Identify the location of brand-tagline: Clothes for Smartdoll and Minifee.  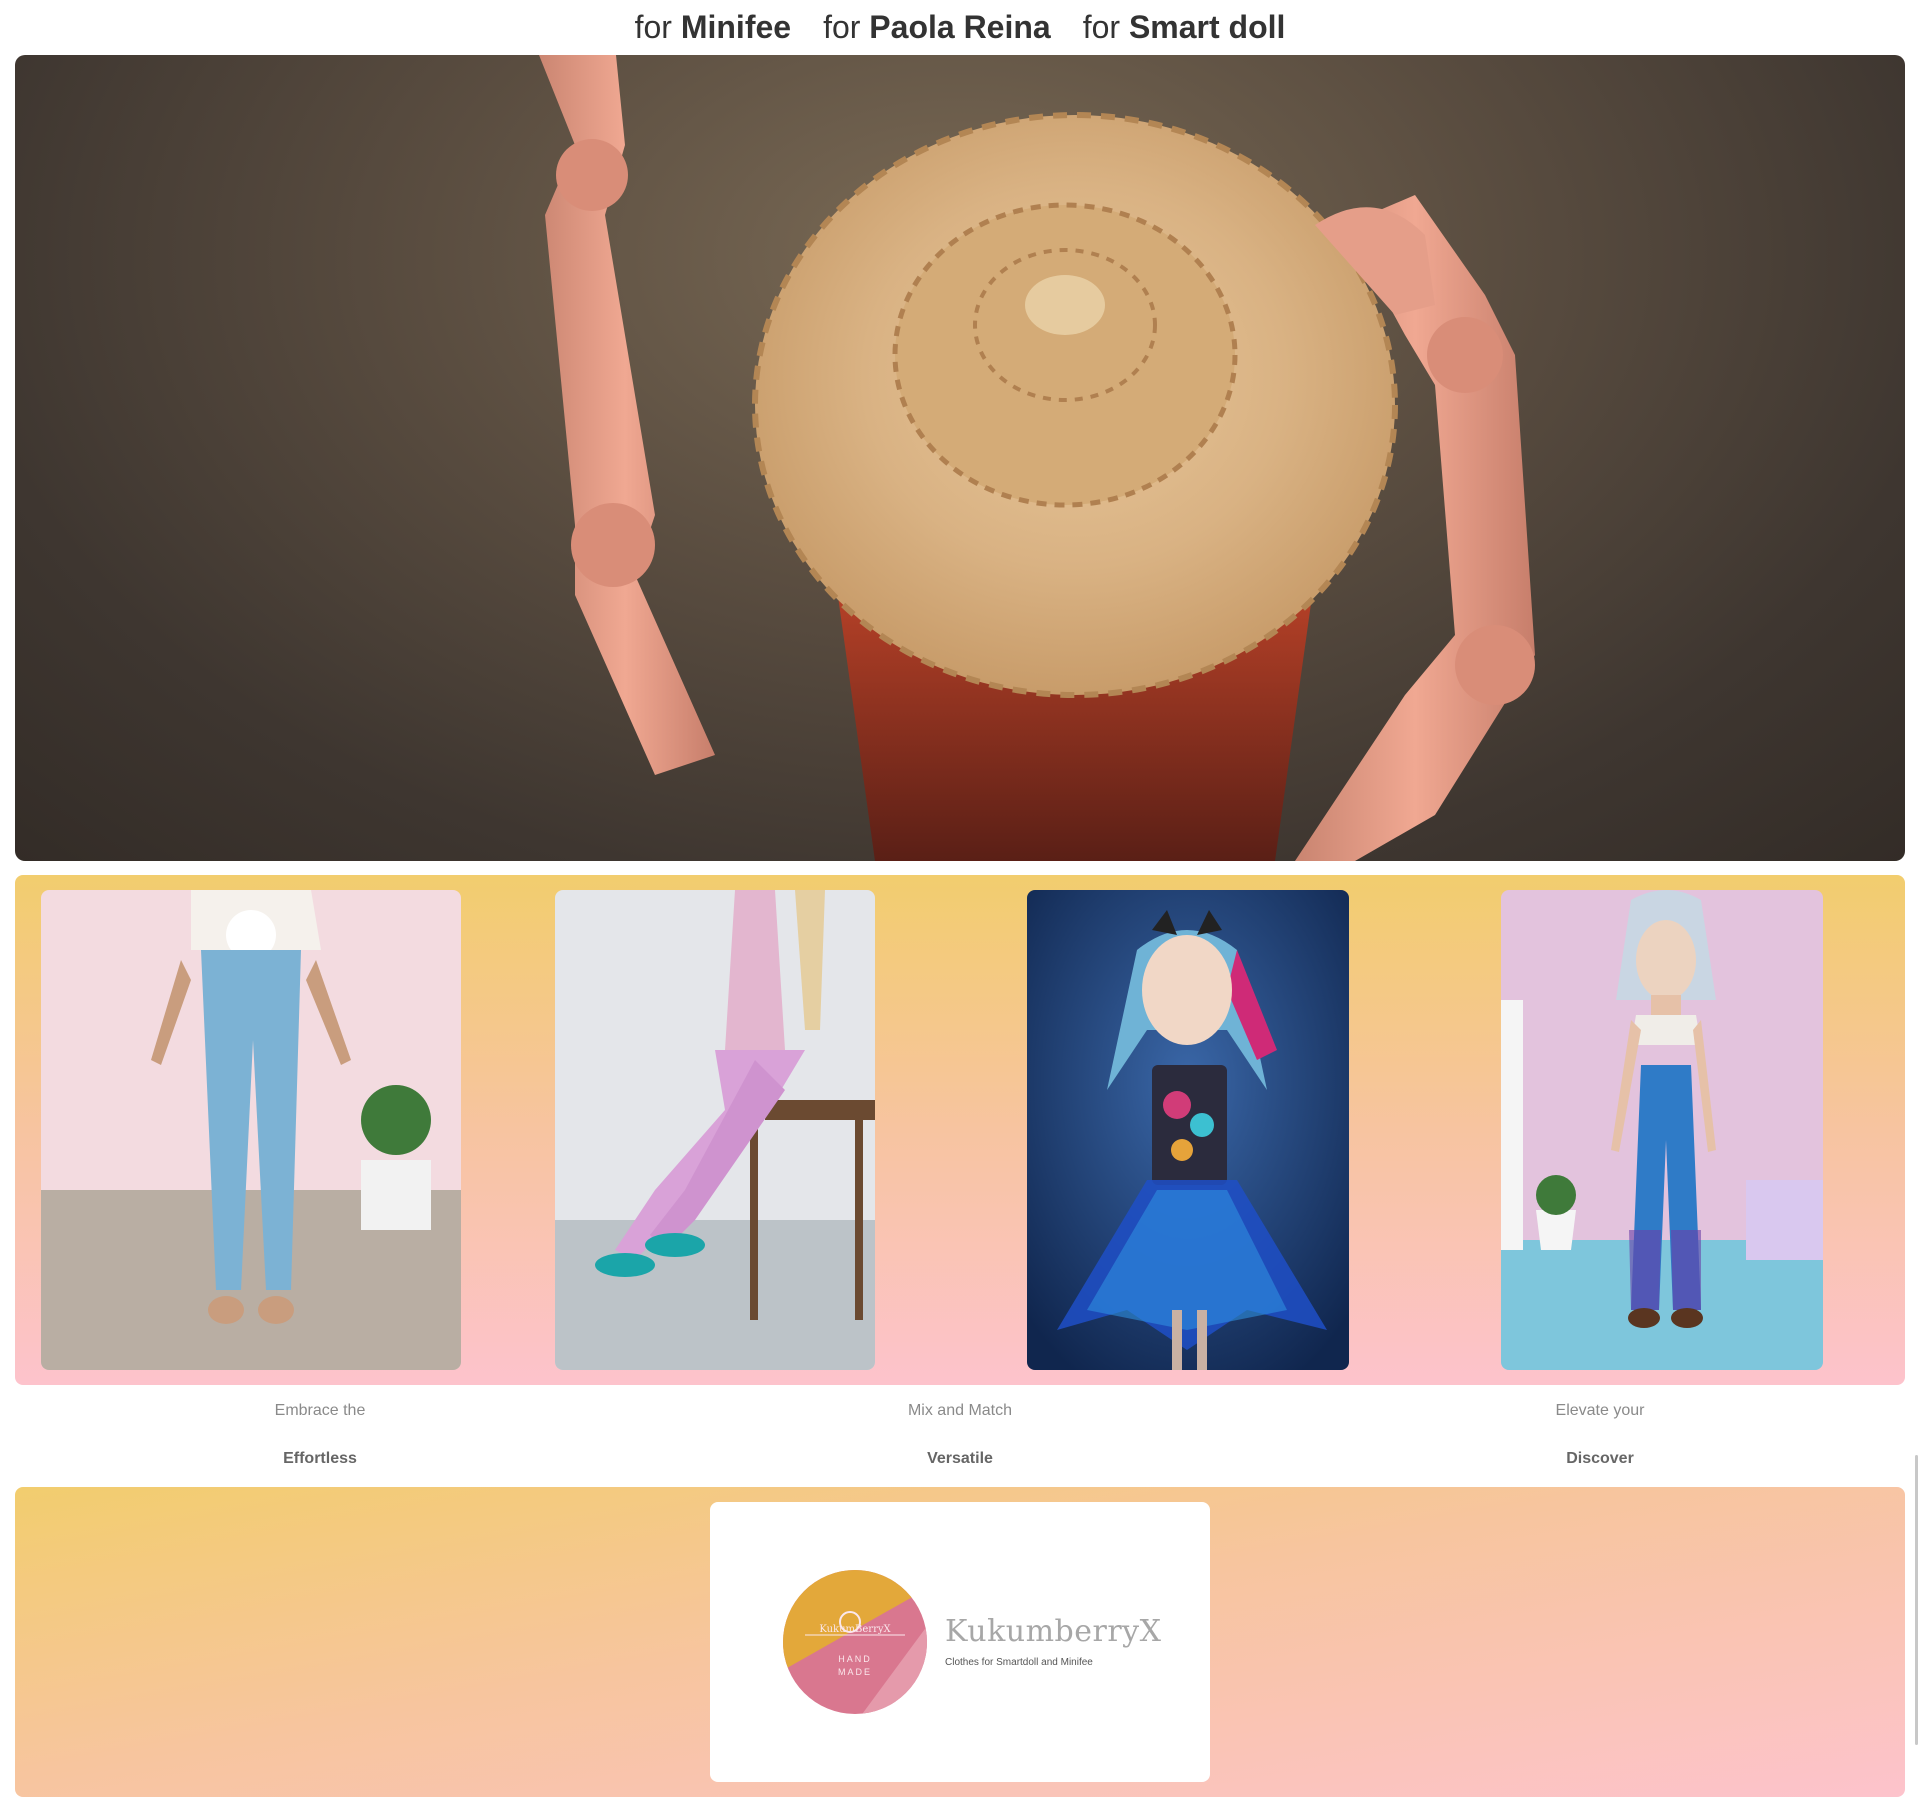
(1019, 1662).